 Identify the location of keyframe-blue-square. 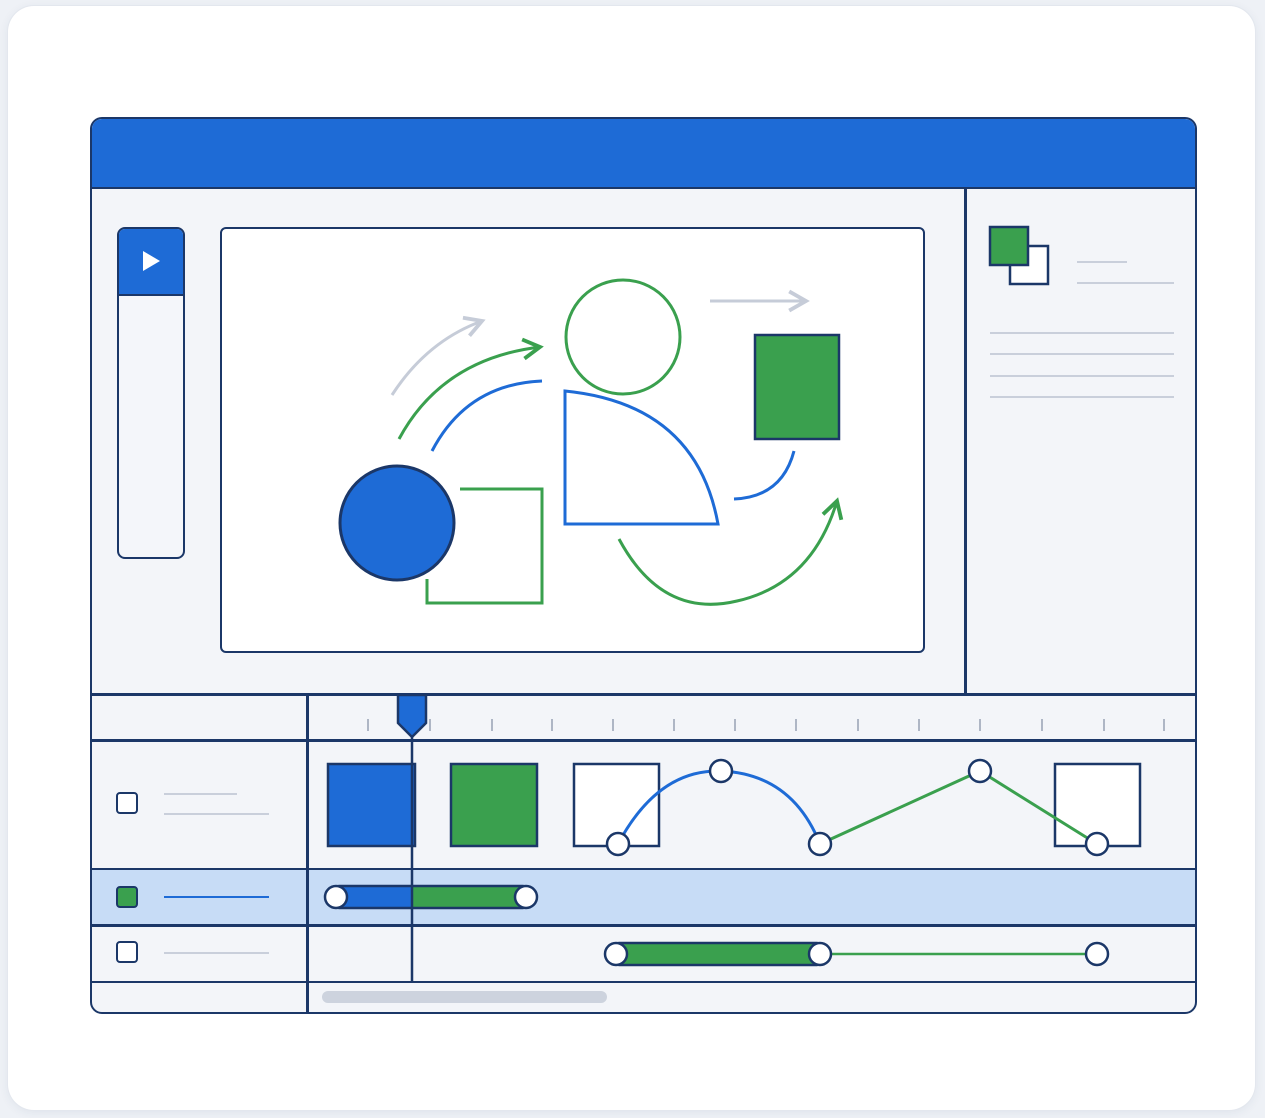
(371, 805).